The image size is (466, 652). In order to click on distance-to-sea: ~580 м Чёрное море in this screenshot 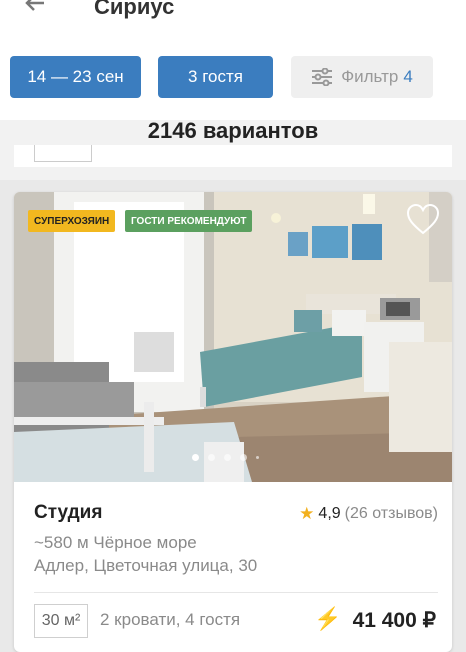, I will do `click(115, 542)`.